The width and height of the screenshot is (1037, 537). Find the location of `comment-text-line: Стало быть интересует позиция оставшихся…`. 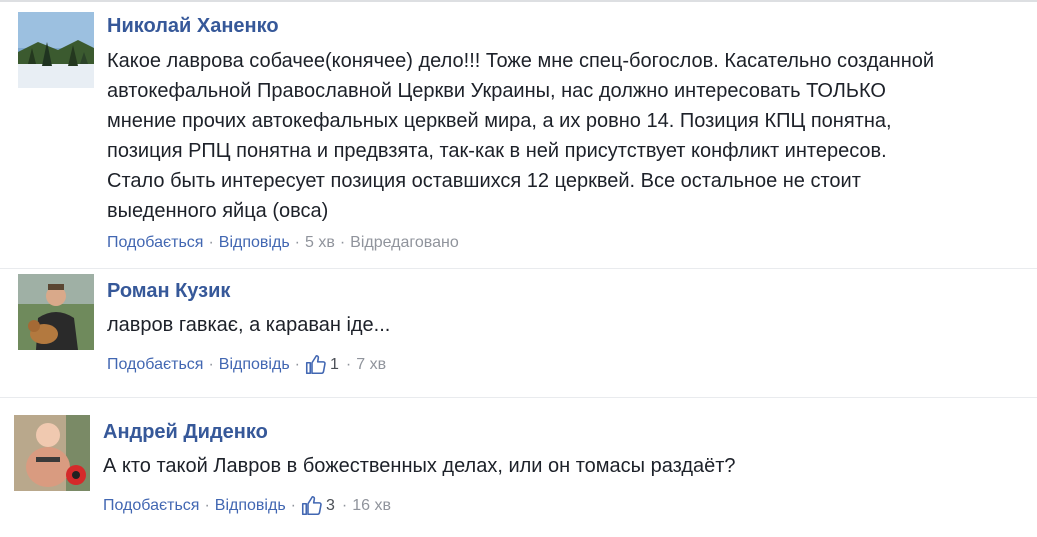

comment-text-line: Стало быть интересует позиция оставшихся… is located at coordinates (484, 181).